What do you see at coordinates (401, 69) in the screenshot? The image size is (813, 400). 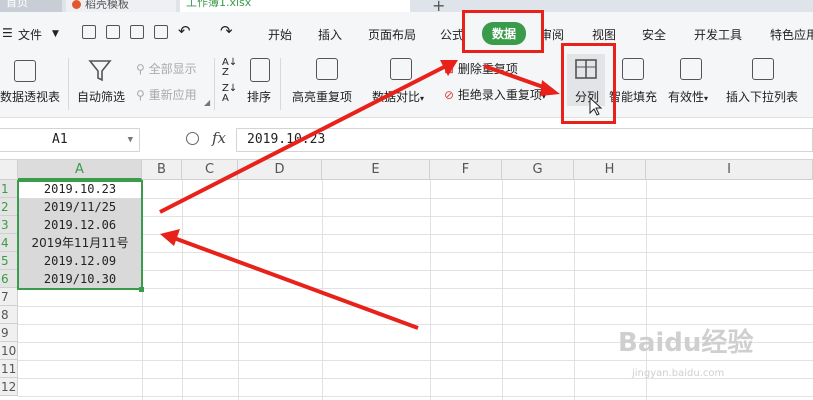 I see `data-compare-icon` at bounding box center [401, 69].